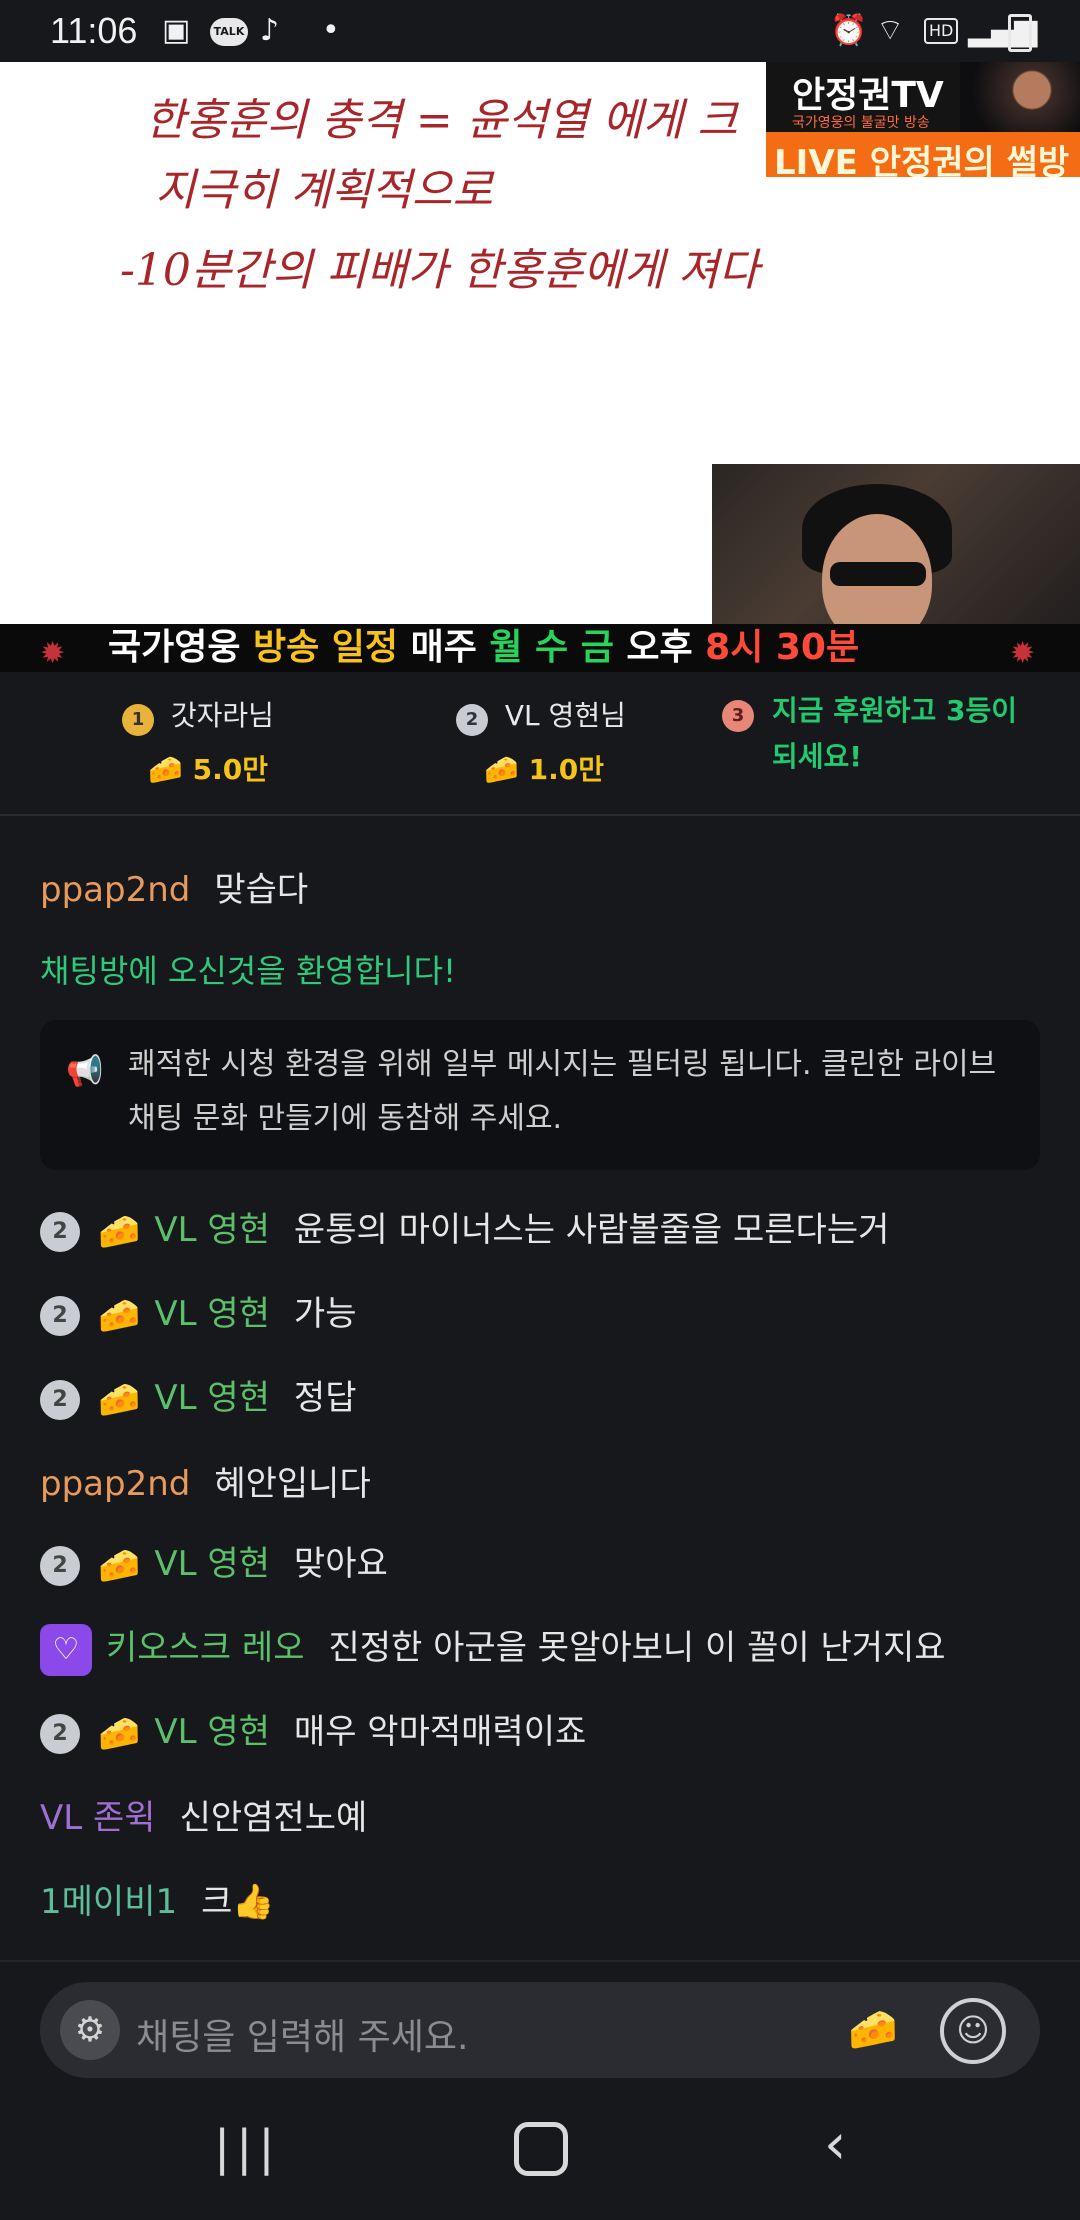 Image resolution: width=1080 pixels, height=2220 pixels. I want to click on banner-text: 국가영웅, so click(174, 647).